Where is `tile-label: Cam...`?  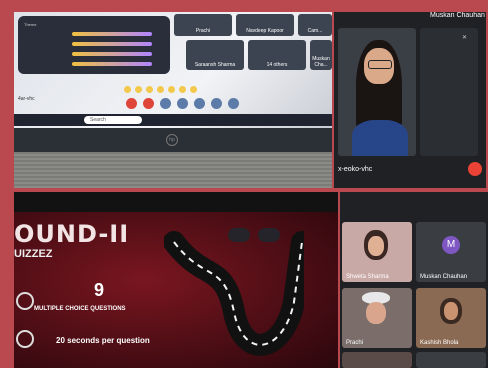 tile-label: Cam... is located at coordinates (315, 31).